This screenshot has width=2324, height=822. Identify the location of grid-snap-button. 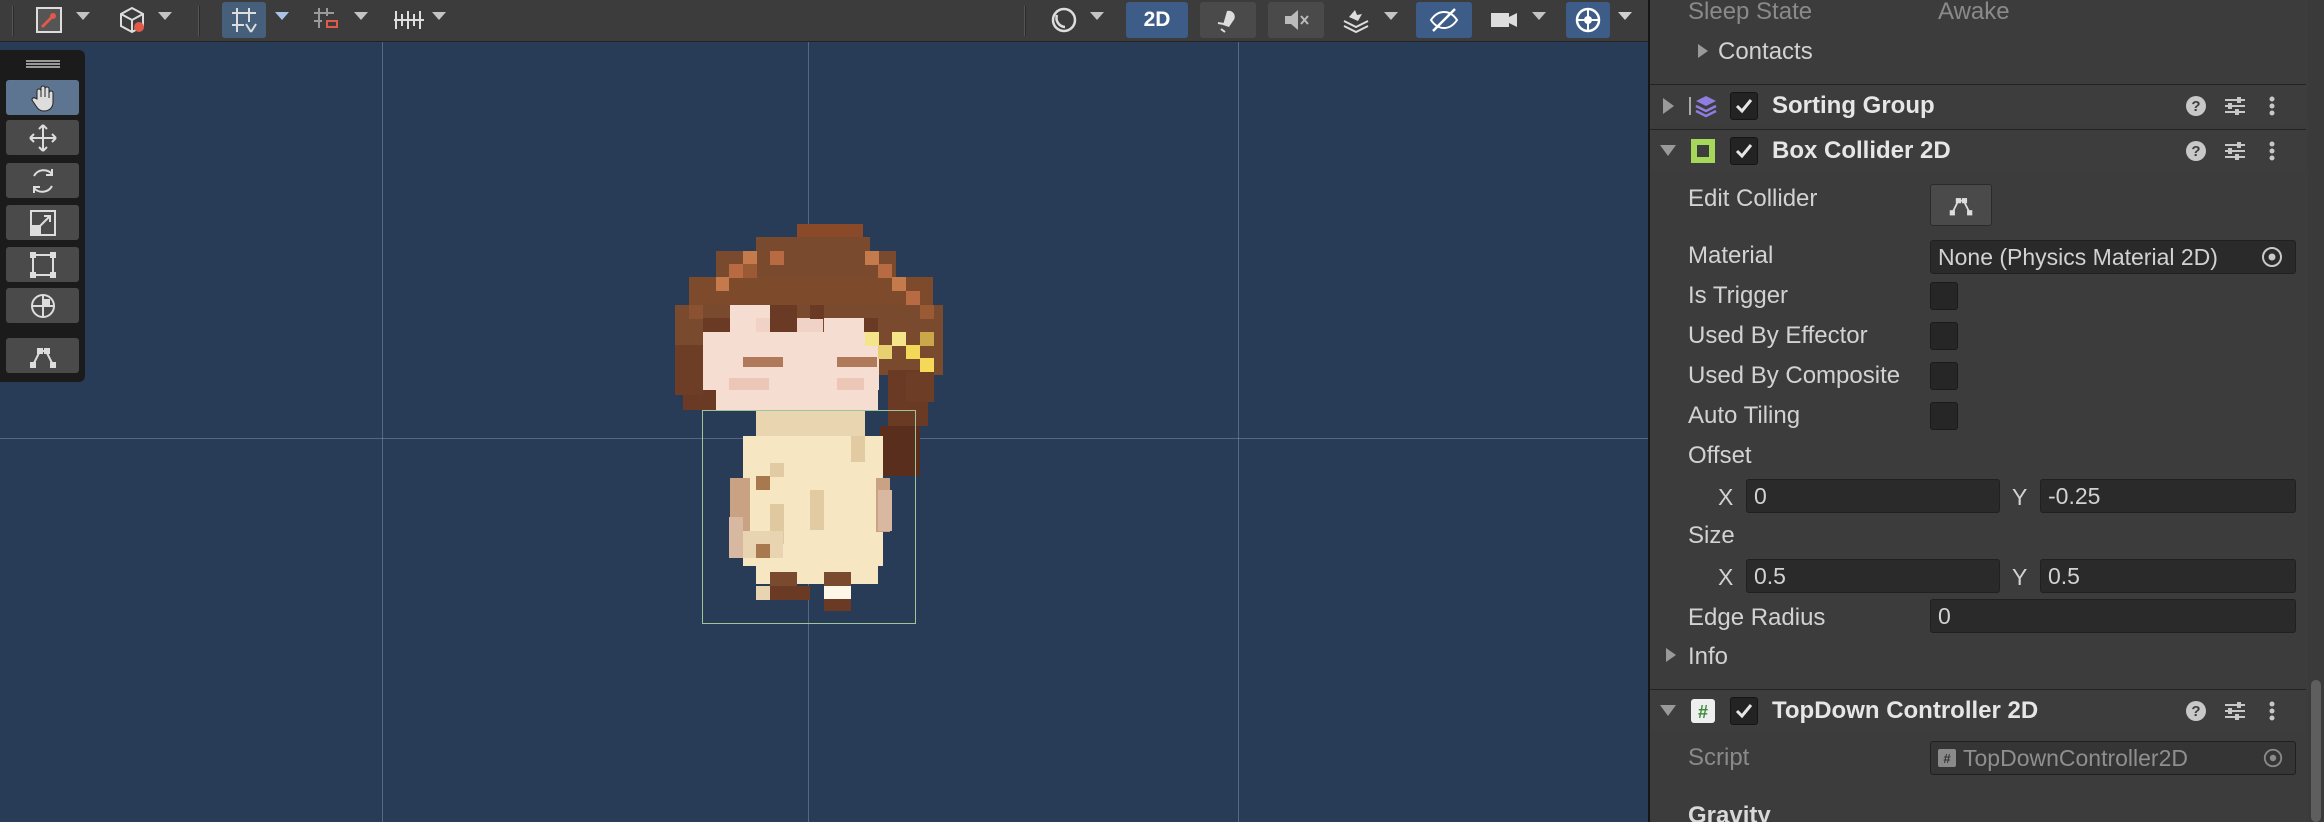
(326, 20).